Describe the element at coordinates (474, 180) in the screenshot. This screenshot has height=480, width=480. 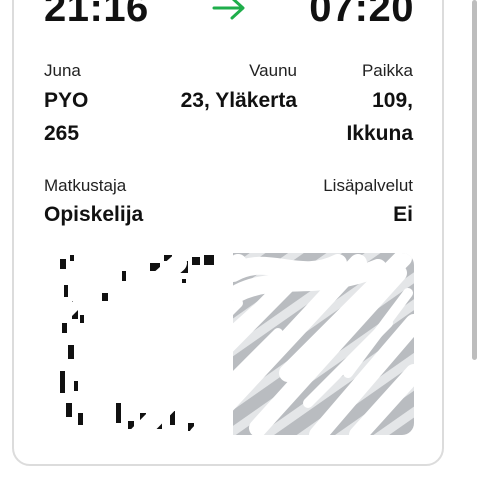
I see `scrollbar` at that location.